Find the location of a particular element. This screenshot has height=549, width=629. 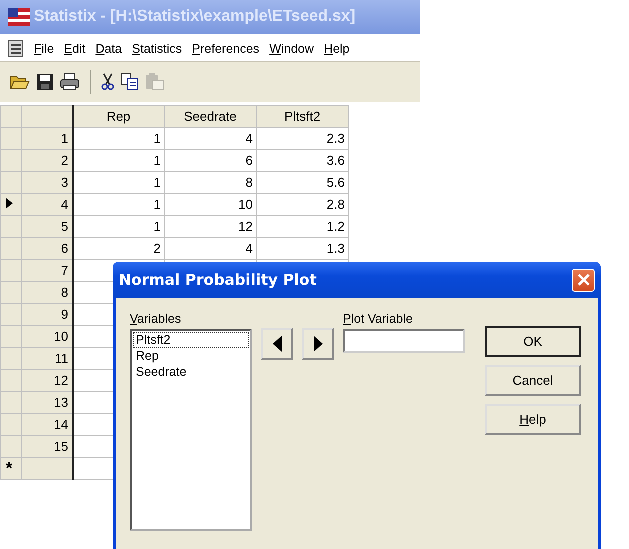

current-row-icon is located at coordinates (9, 203).